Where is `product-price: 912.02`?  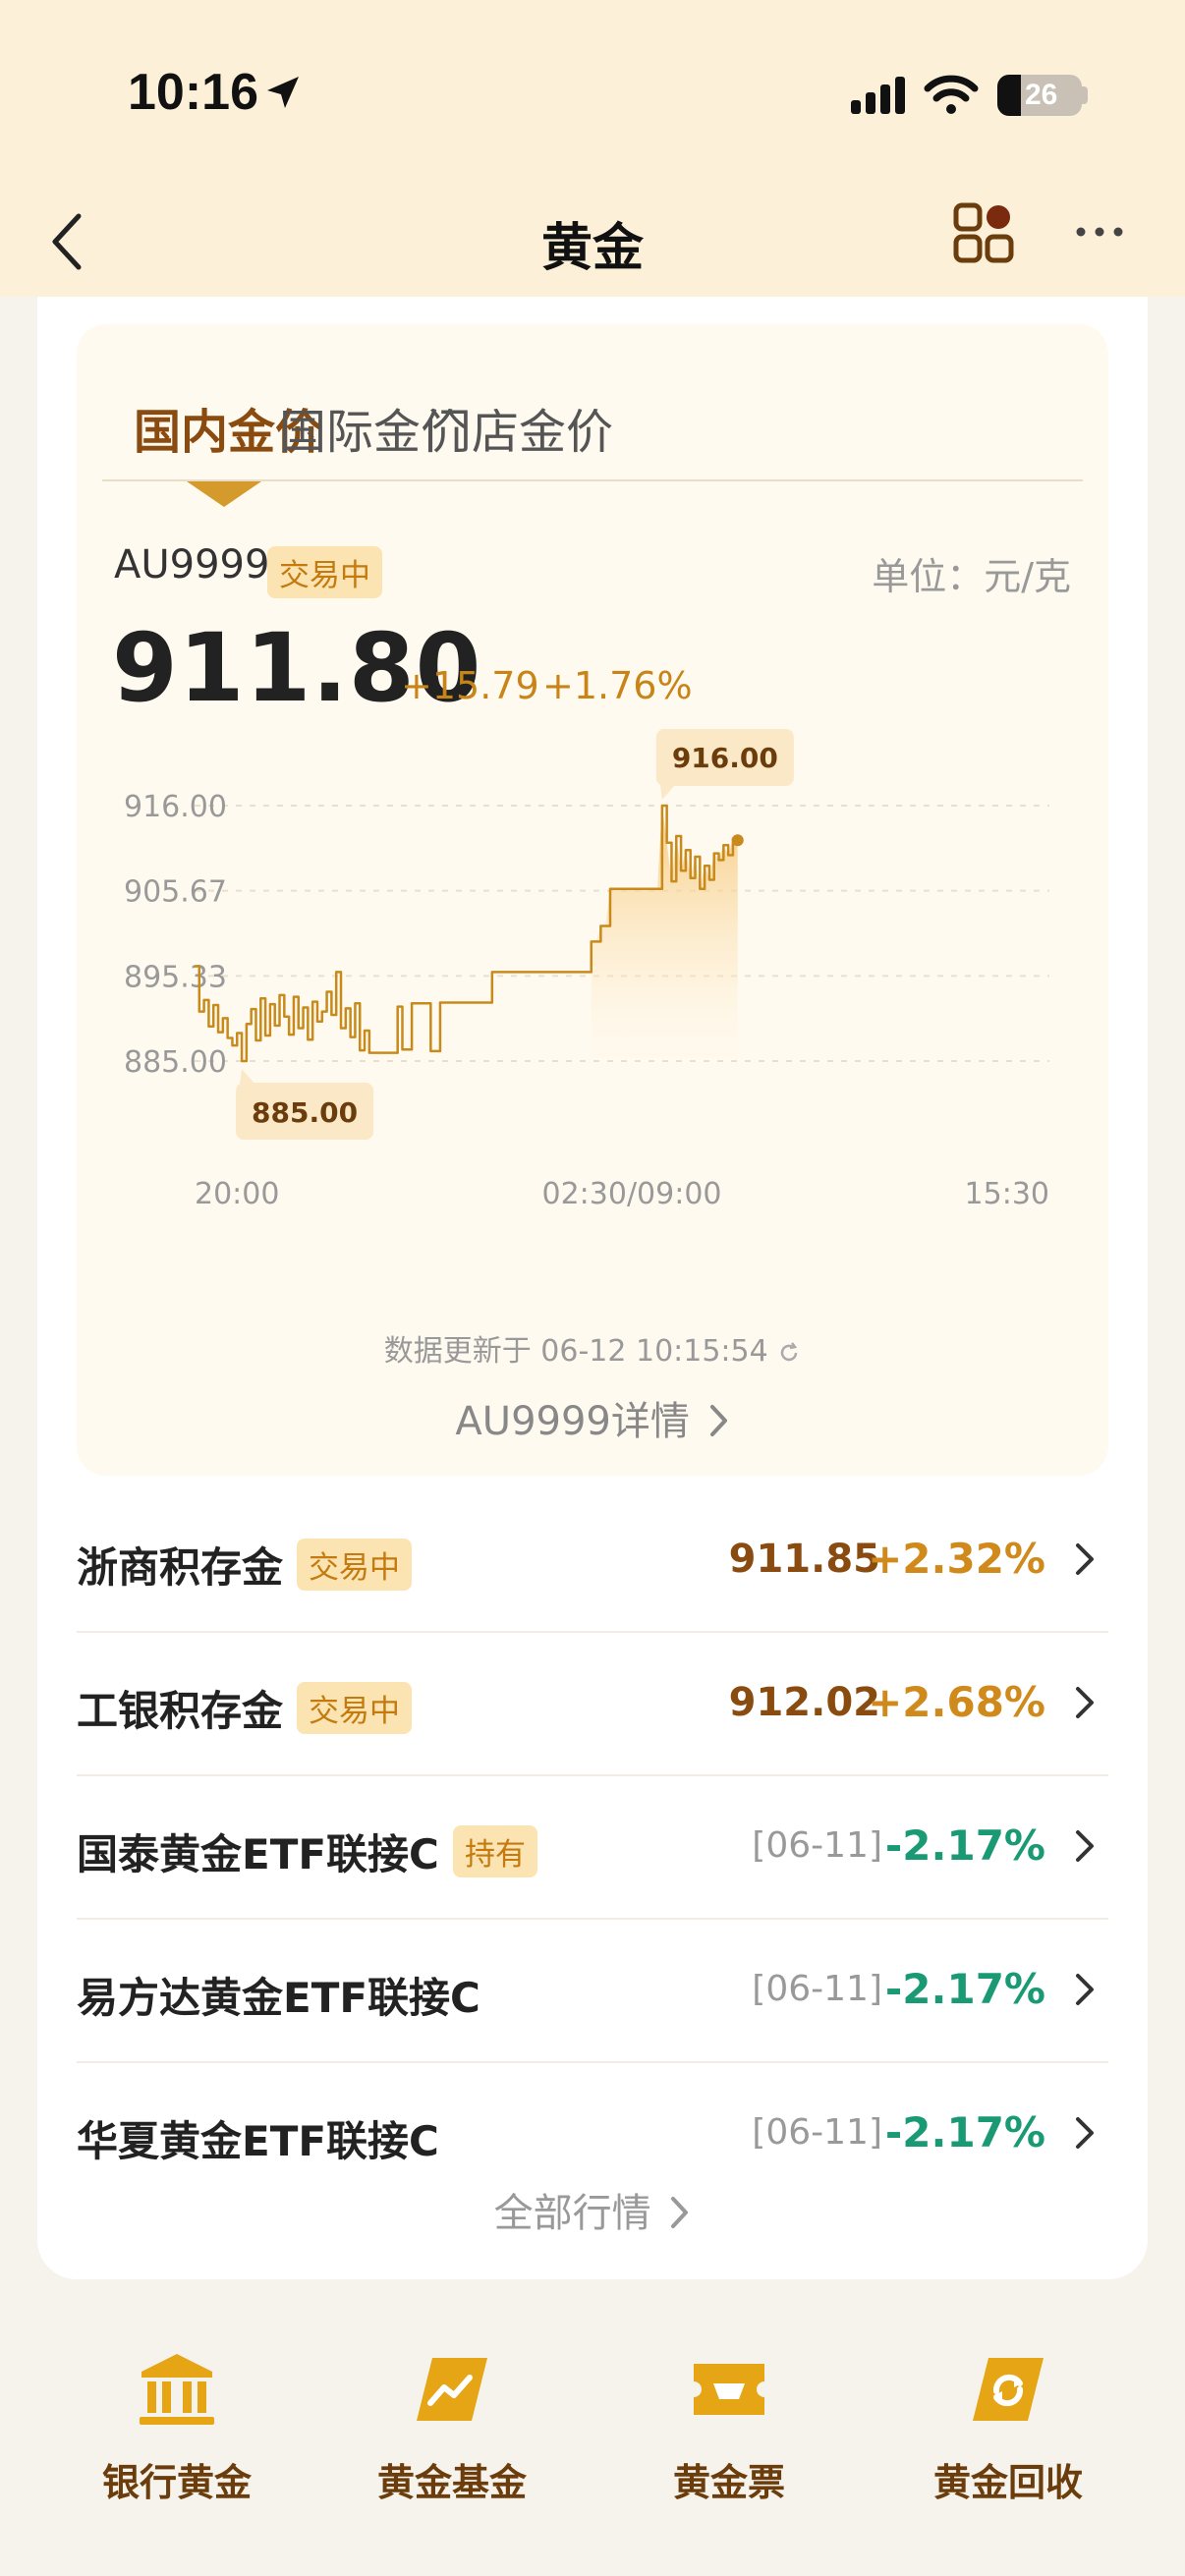
product-price: 912.02 is located at coordinates (804, 1702).